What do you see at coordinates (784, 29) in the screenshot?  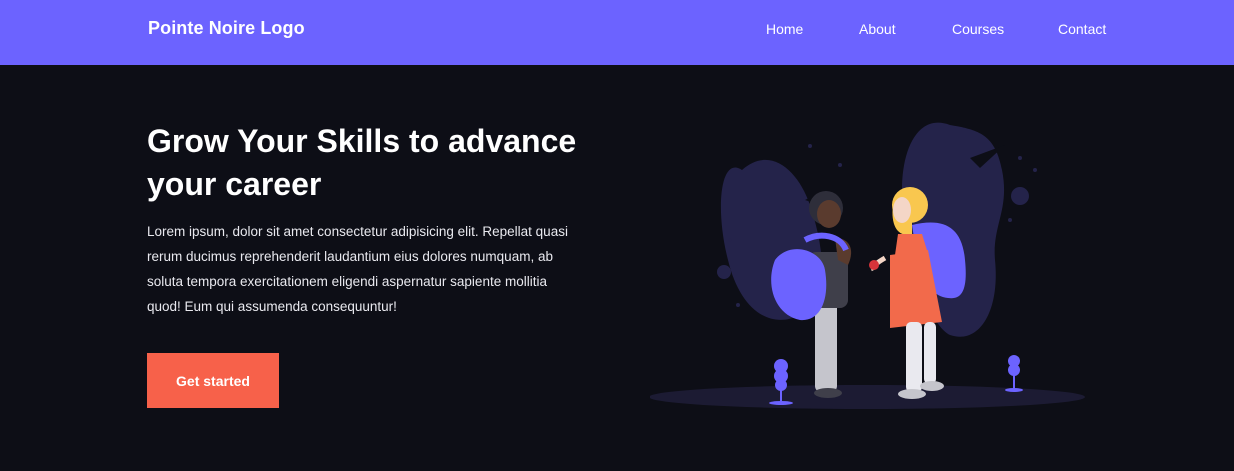 I see `nav-link-home: Home` at bounding box center [784, 29].